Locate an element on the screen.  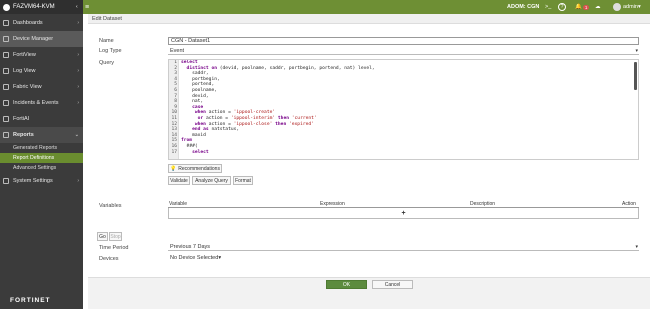
editor-scrollbar is located at coordinates (635, 76).